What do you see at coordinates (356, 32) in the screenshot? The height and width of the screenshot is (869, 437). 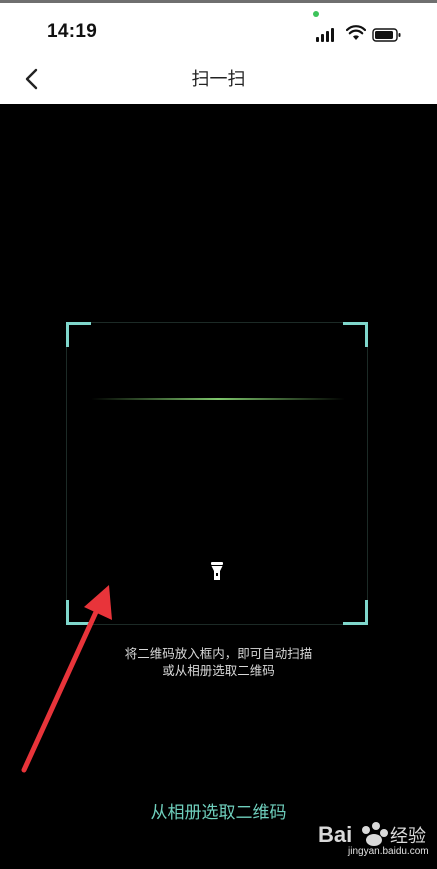 I see `wifi-icon` at bounding box center [356, 32].